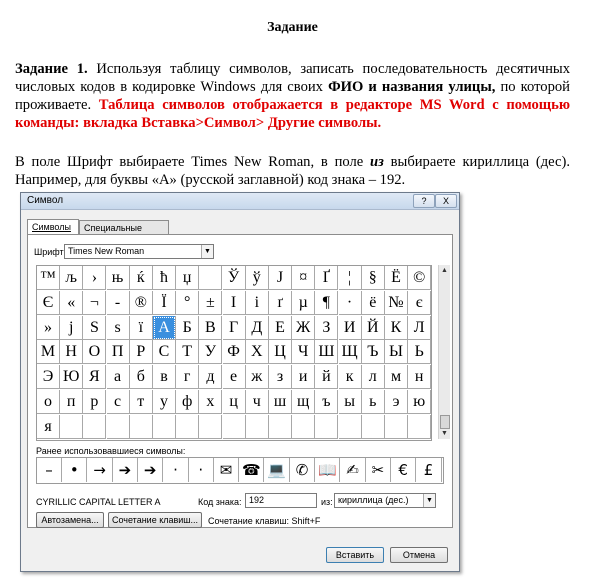  I want to click on symbol-cell: Ѕ, so click(95, 327).